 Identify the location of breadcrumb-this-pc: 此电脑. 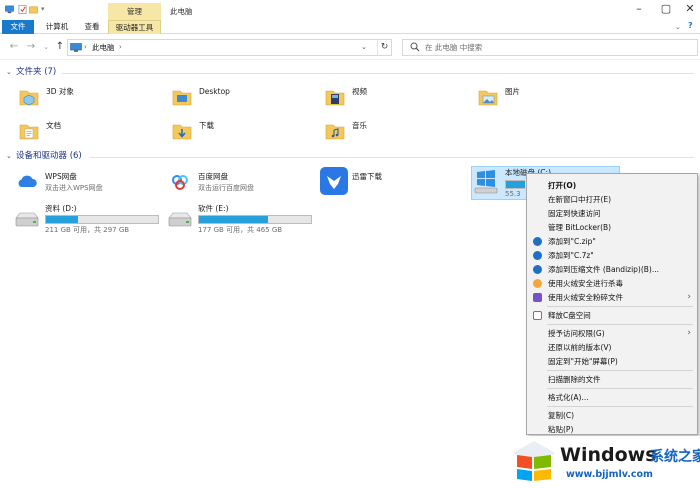
(103, 47).